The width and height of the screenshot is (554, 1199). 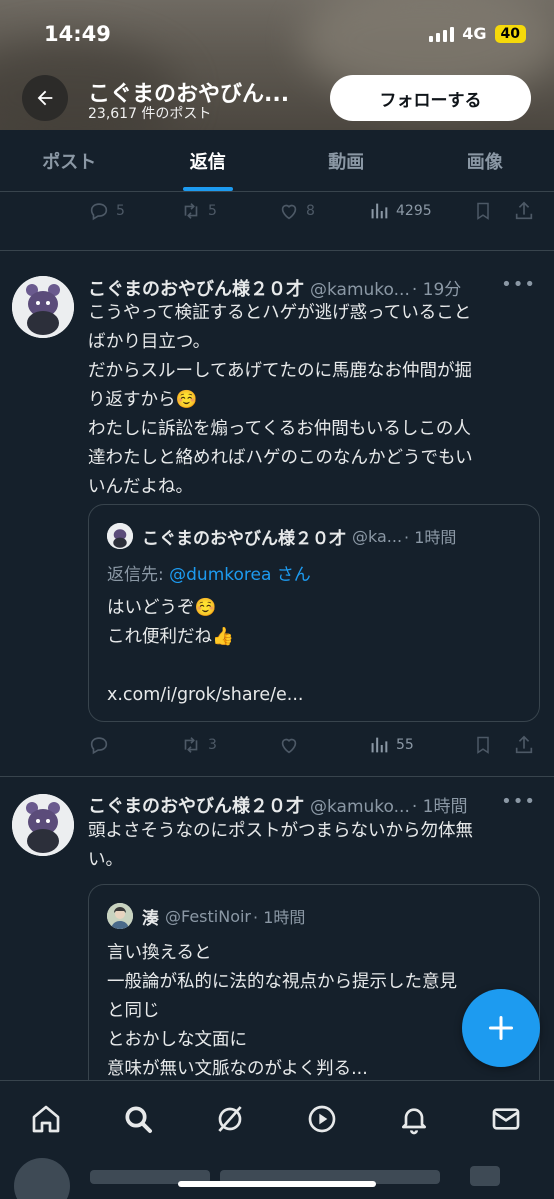 What do you see at coordinates (134, 211) in the screenshot?
I see `reply-button: 5` at bounding box center [134, 211].